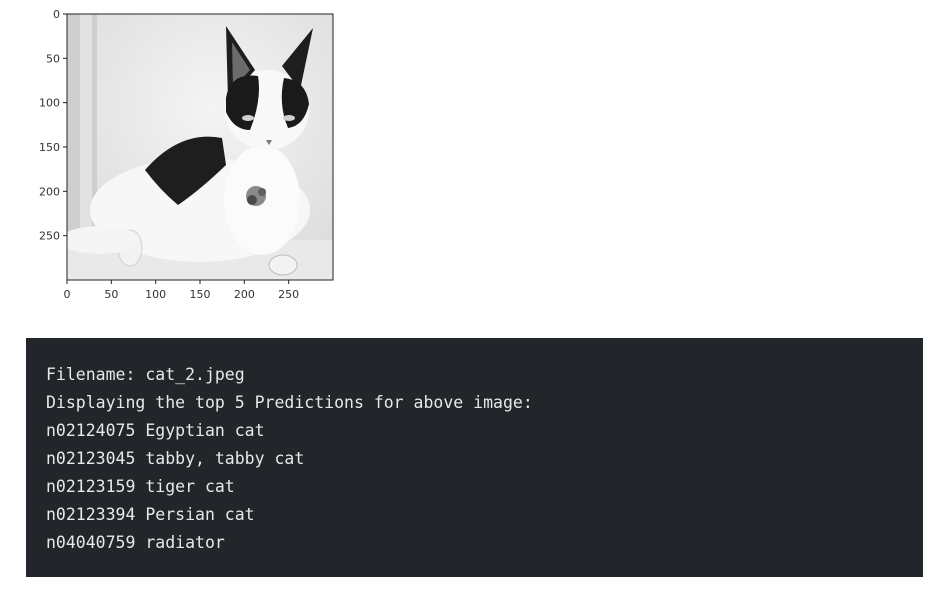  What do you see at coordinates (150, 514) in the screenshot?
I see `prediction-line: n02123394 Persian cat` at bounding box center [150, 514].